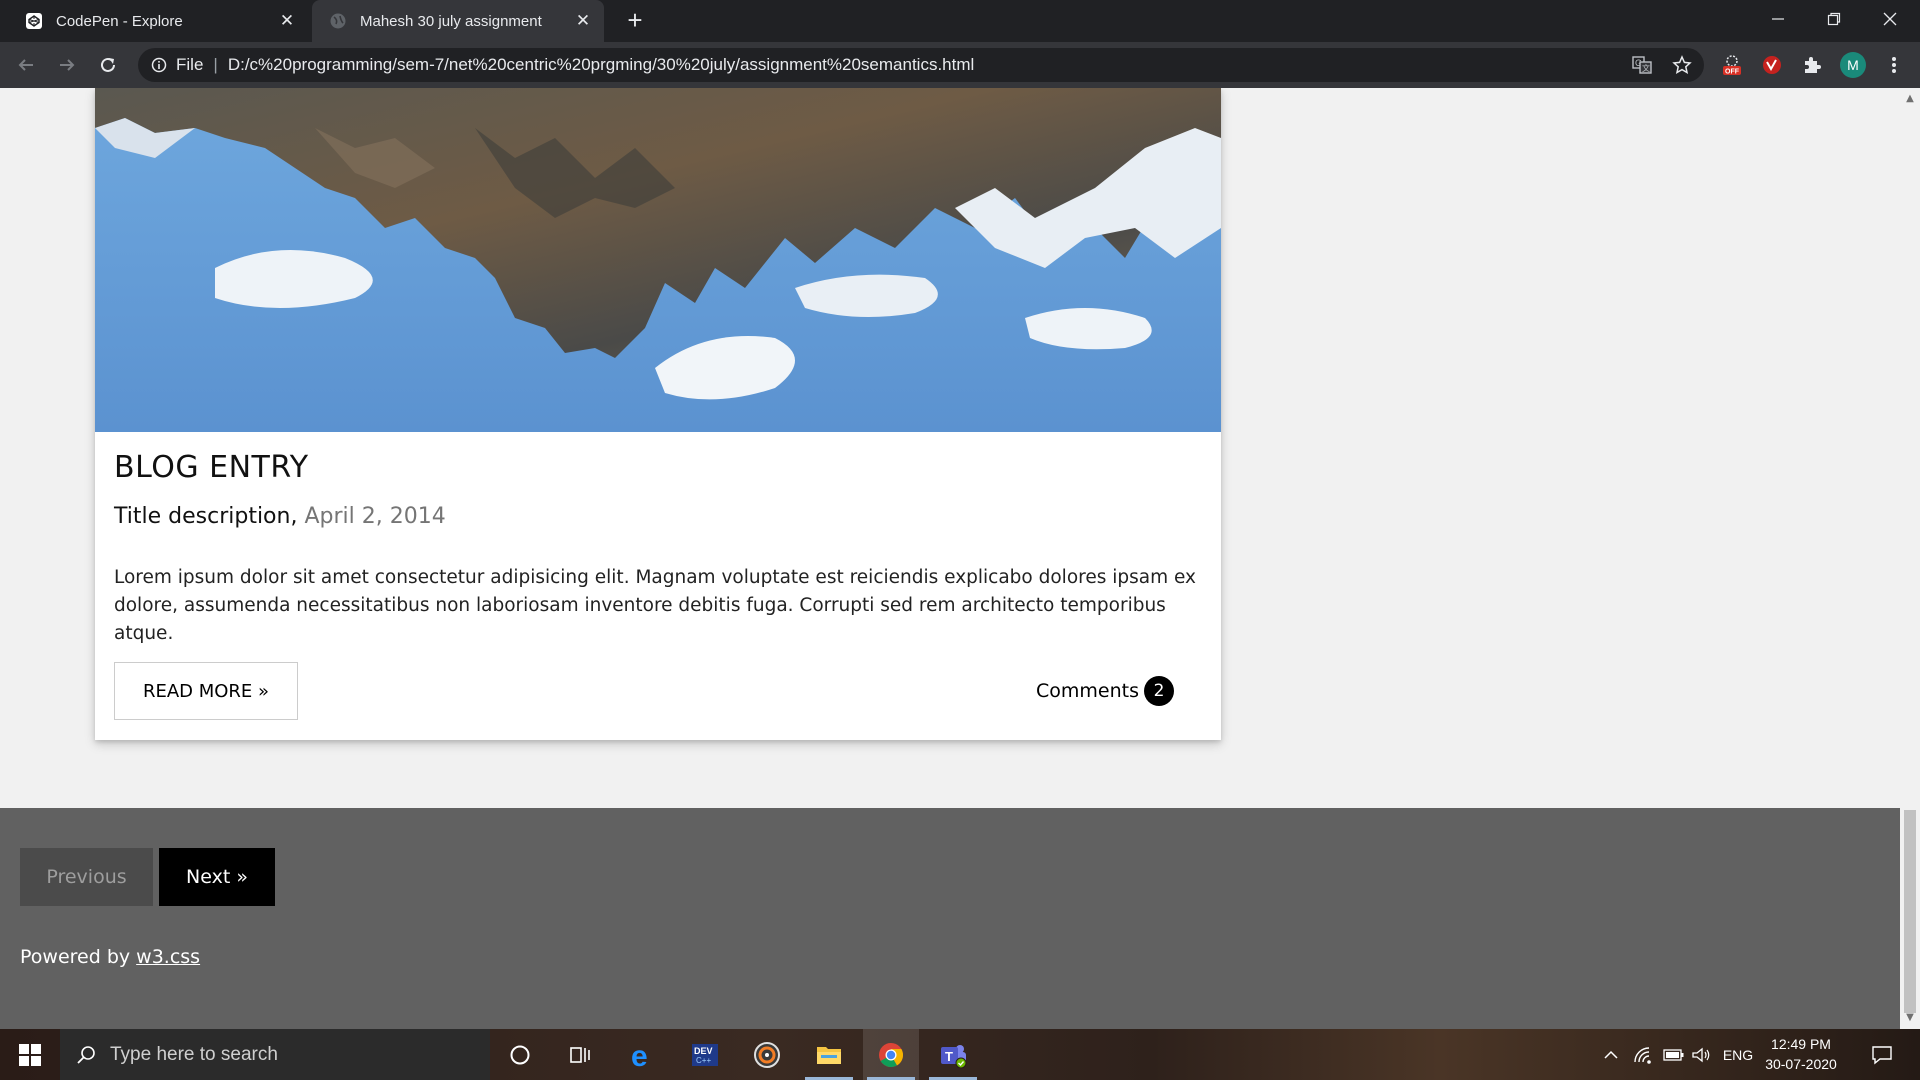 This screenshot has height=1080, width=1920. Describe the element at coordinates (338, 21) in the screenshot. I see `globe-icon` at that location.